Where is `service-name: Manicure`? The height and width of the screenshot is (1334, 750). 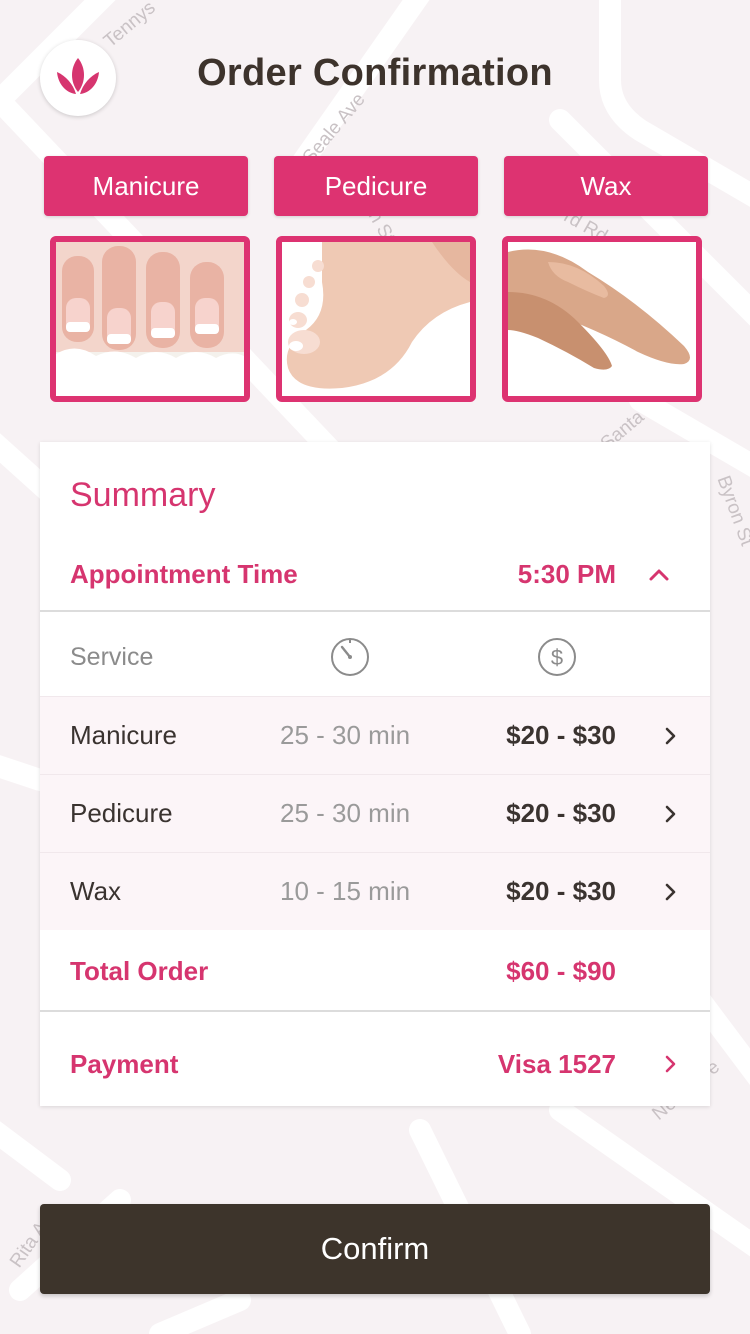 service-name: Manicure is located at coordinates (123, 735).